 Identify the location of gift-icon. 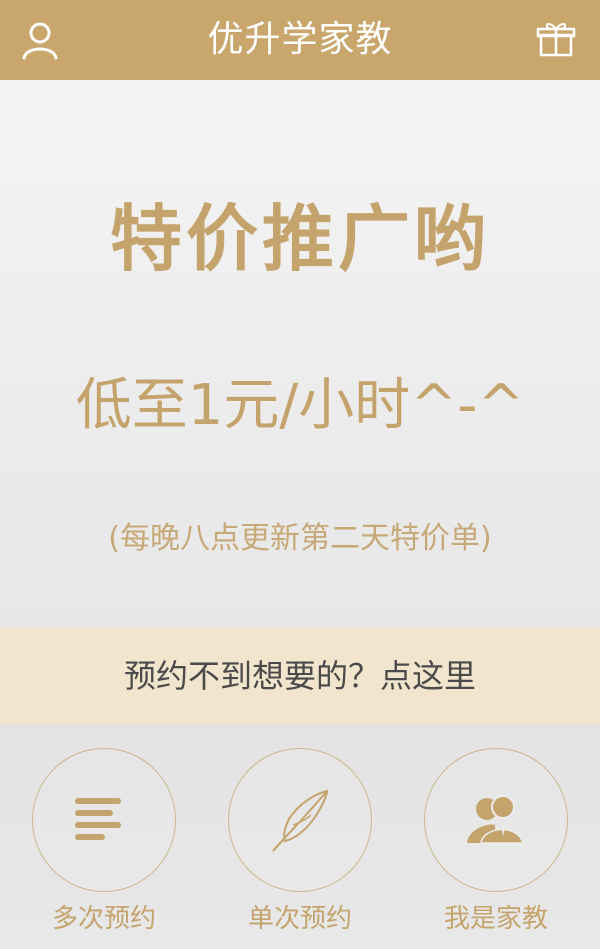
(556, 40).